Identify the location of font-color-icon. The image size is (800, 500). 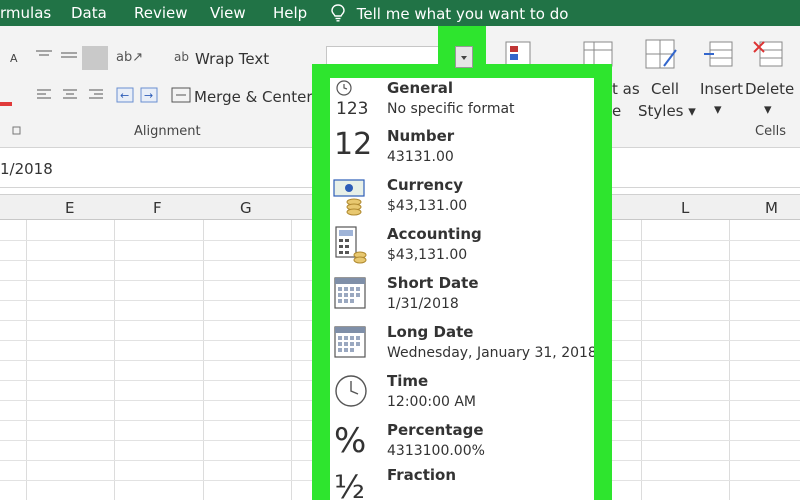
(6, 96).